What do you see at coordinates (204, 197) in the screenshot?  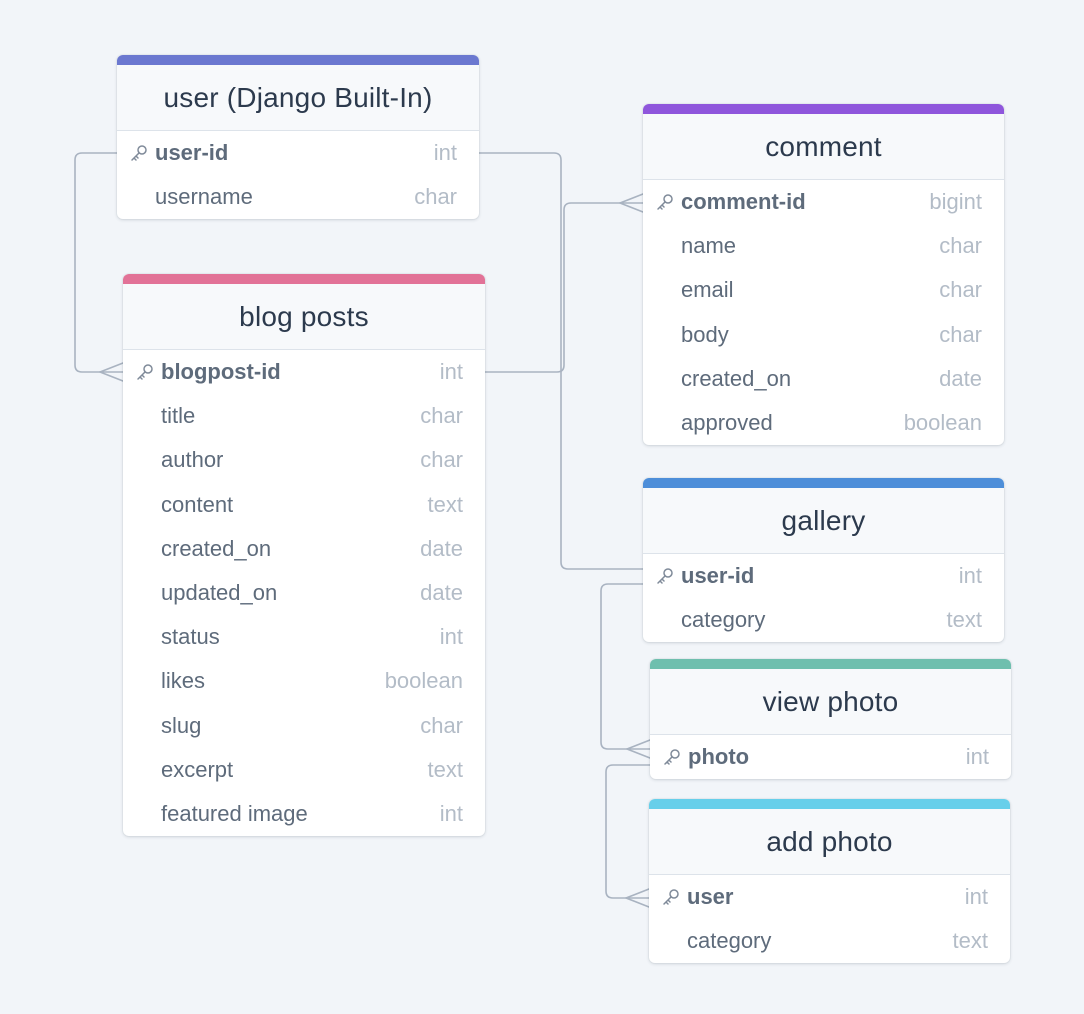 I see `field-name: username` at bounding box center [204, 197].